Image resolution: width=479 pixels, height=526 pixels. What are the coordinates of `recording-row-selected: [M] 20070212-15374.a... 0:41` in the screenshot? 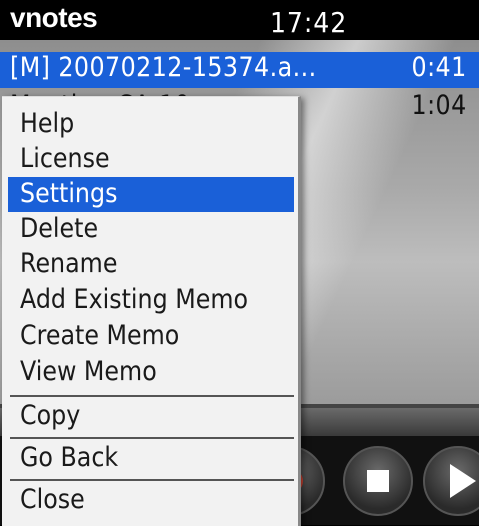 It's located at (239, 70).